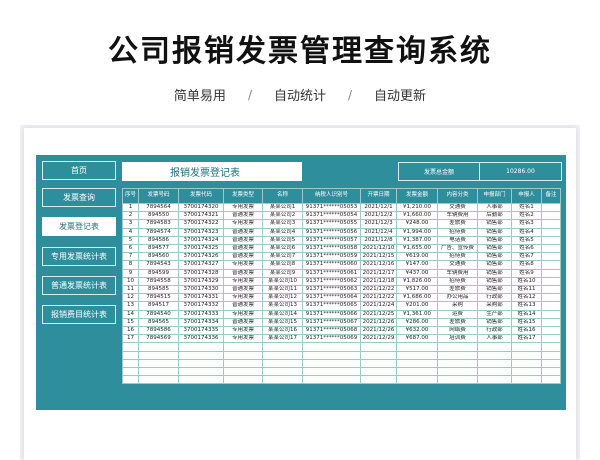 The height and width of the screenshot is (460, 600). I want to click on table-cell: 3700174336, so click(201, 339).